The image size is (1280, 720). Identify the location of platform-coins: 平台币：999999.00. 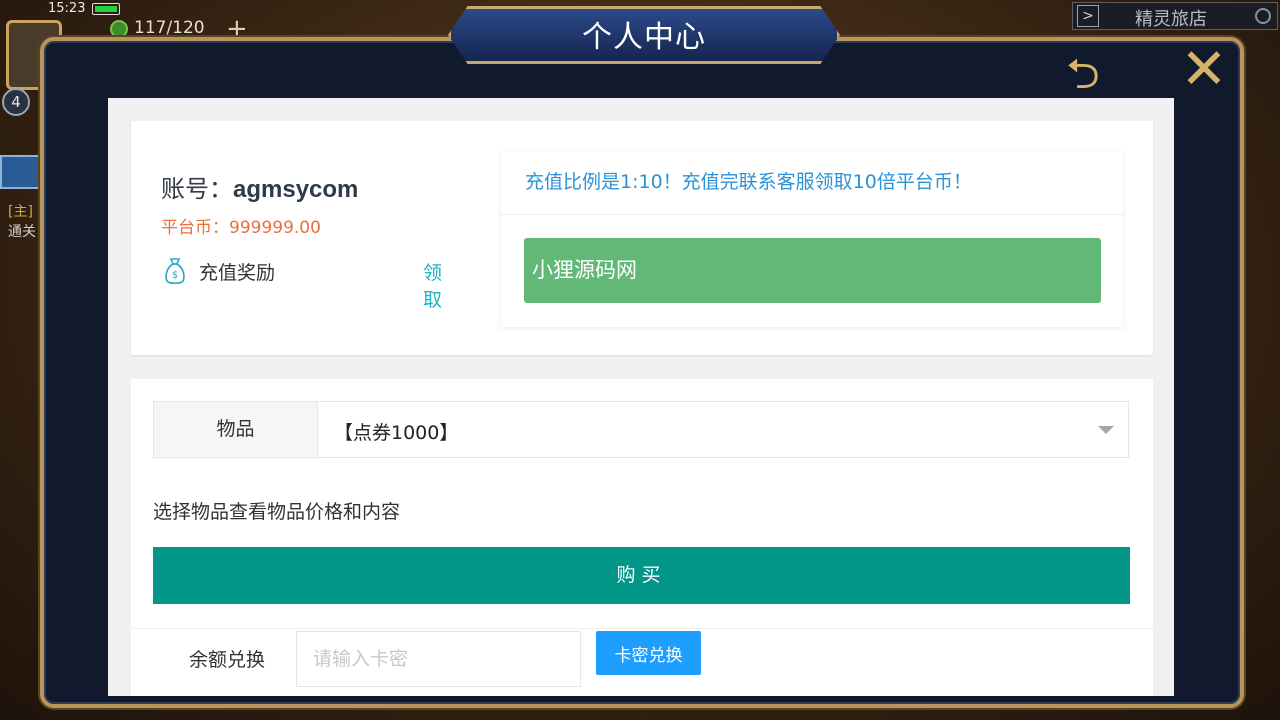
(241, 225).